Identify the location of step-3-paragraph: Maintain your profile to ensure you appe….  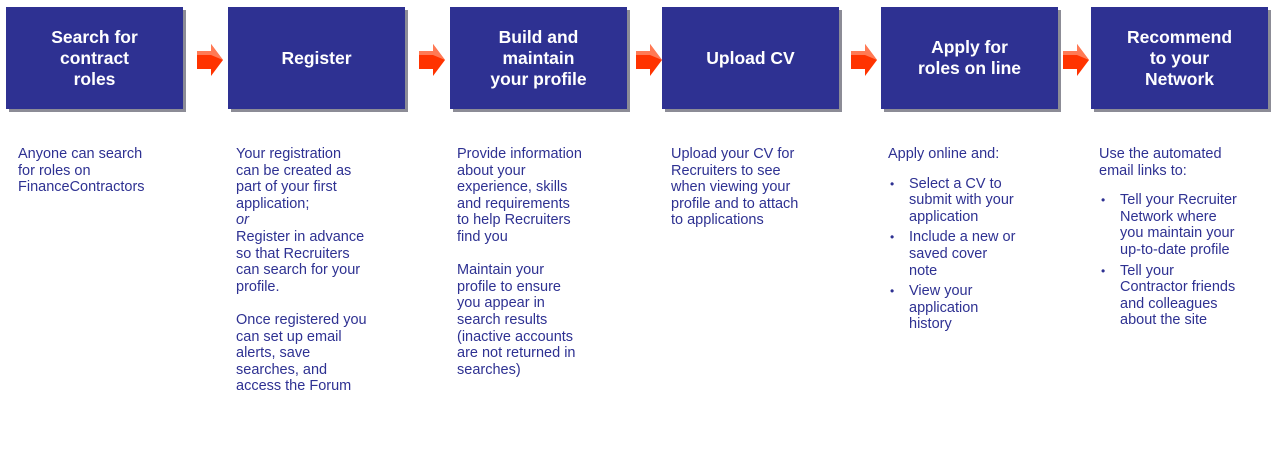
(516, 320).